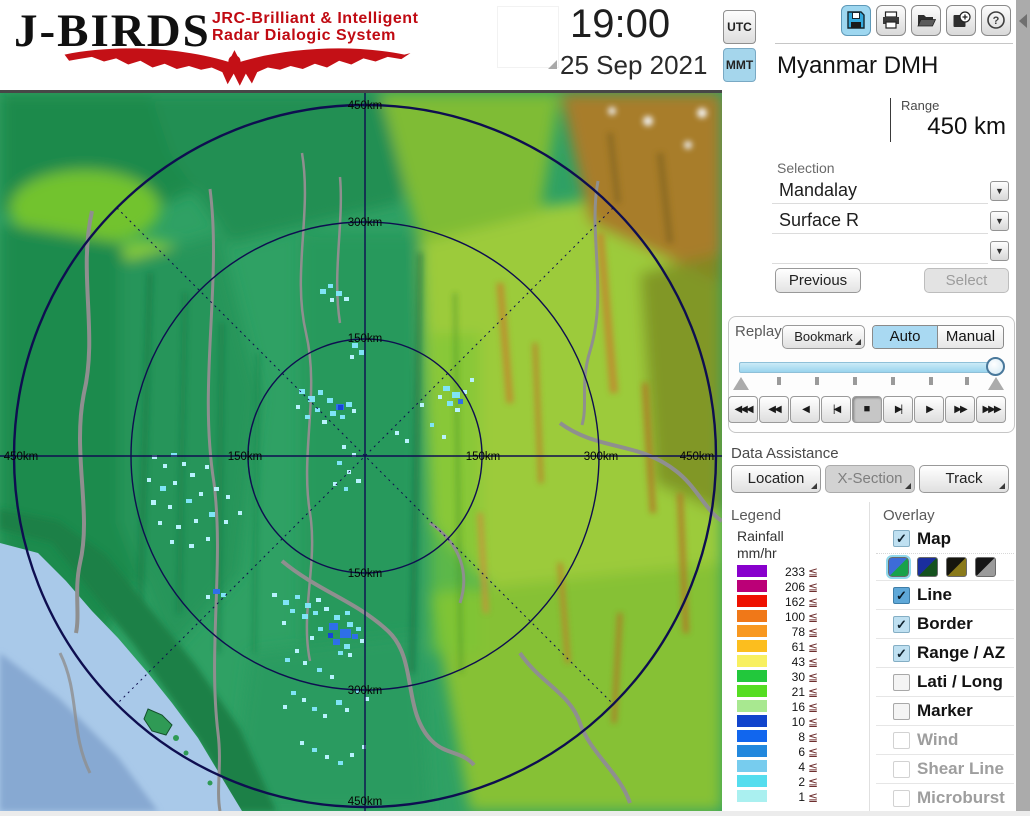  I want to click on utc-button: UTC, so click(739, 27).